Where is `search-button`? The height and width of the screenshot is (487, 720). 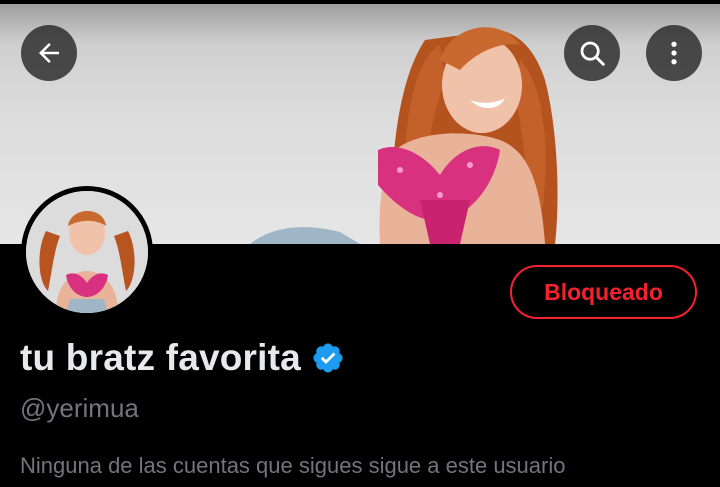
search-button is located at coordinates (592, 53).